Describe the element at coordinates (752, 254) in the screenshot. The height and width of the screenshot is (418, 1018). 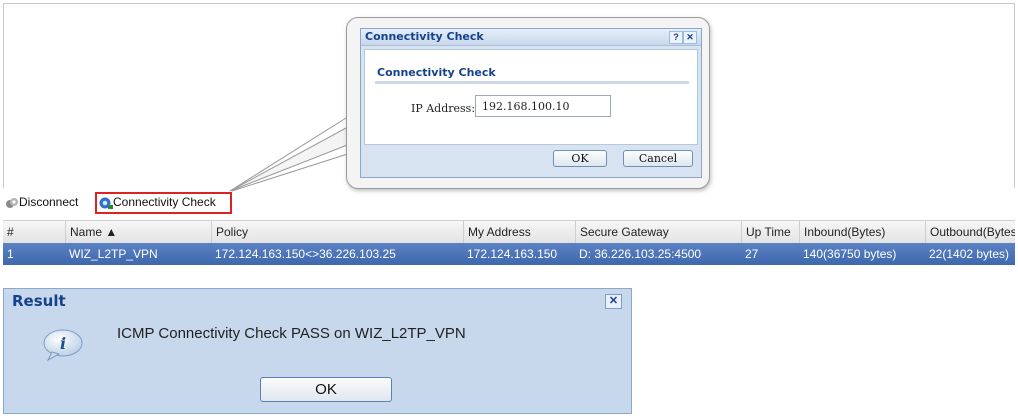
I see `cell-up-time: 27` at that location.